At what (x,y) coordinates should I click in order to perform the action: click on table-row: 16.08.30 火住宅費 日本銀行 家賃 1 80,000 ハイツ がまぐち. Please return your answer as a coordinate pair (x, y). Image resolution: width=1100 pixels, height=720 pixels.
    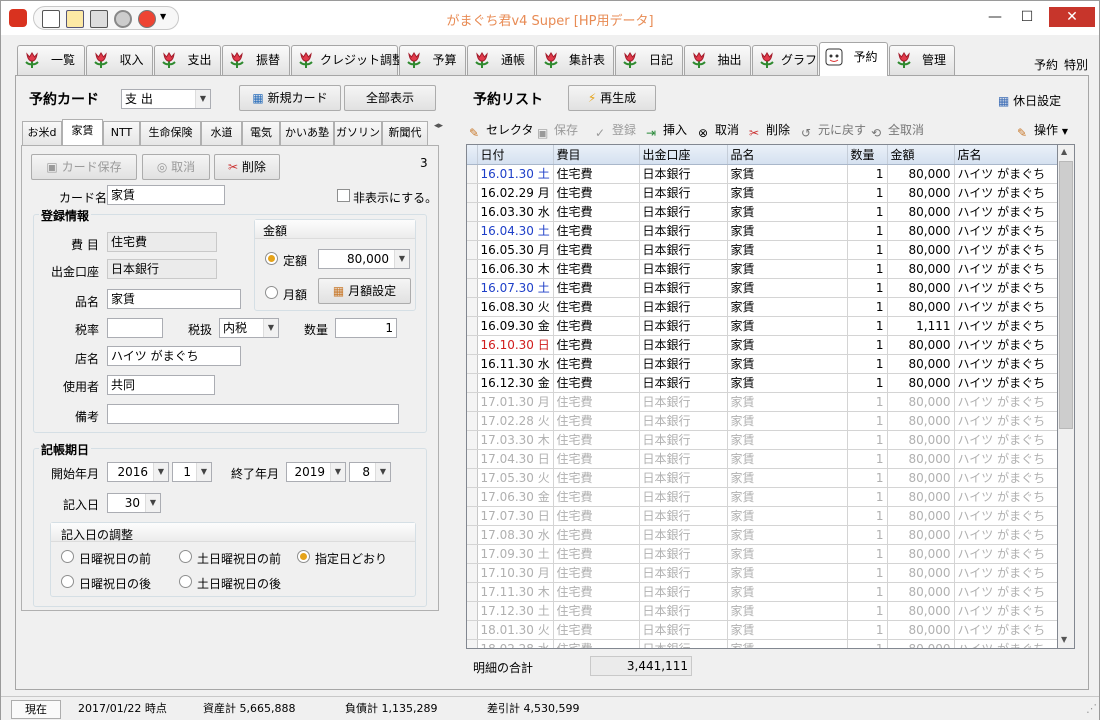
    Looking at the image, I should click on (762, 307).